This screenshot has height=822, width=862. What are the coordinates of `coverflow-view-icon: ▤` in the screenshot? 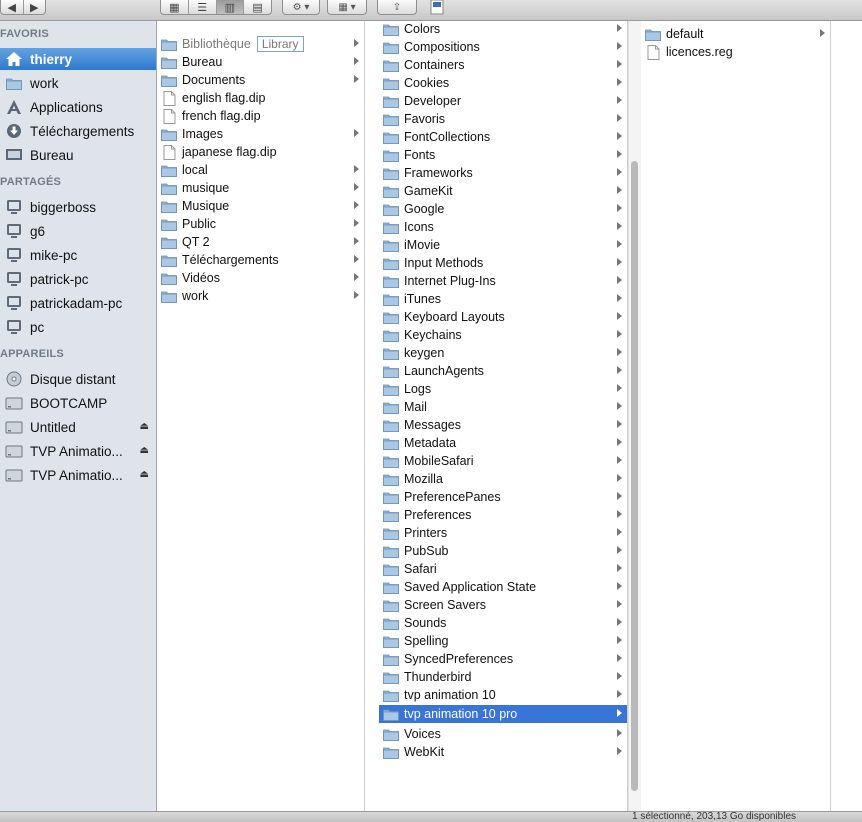 It's located at (257, 7).